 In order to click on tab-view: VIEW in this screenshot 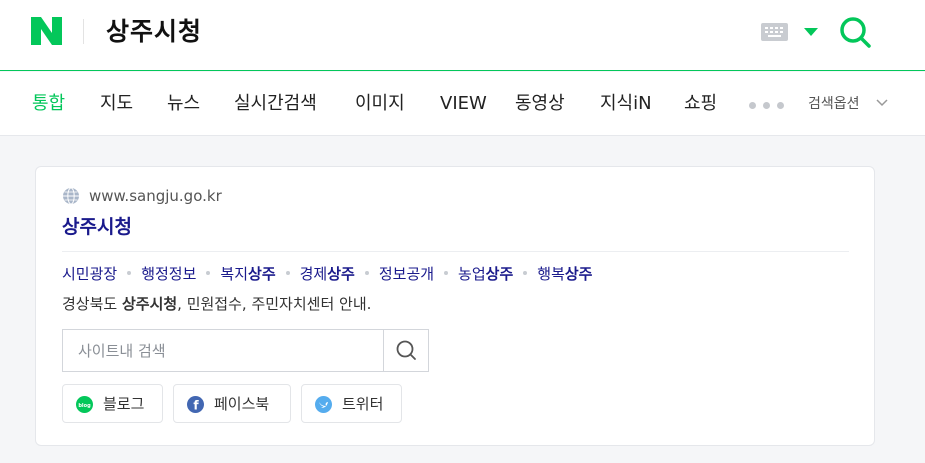, I will do `click(463, 104)`.